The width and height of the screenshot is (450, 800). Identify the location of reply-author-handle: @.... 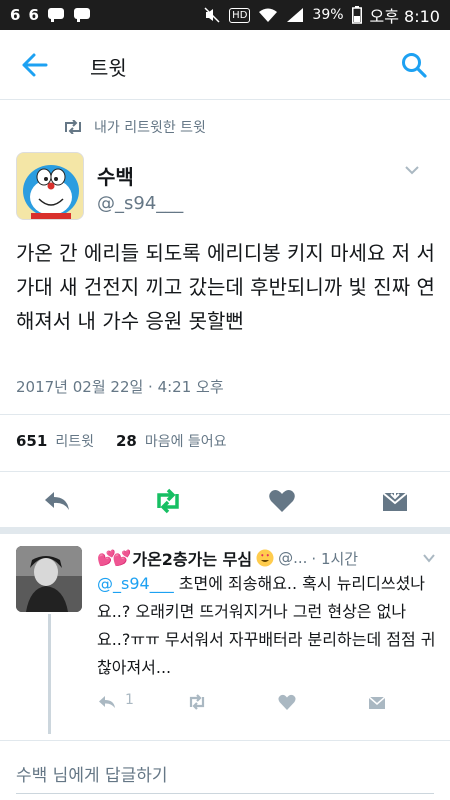
(292, 558).